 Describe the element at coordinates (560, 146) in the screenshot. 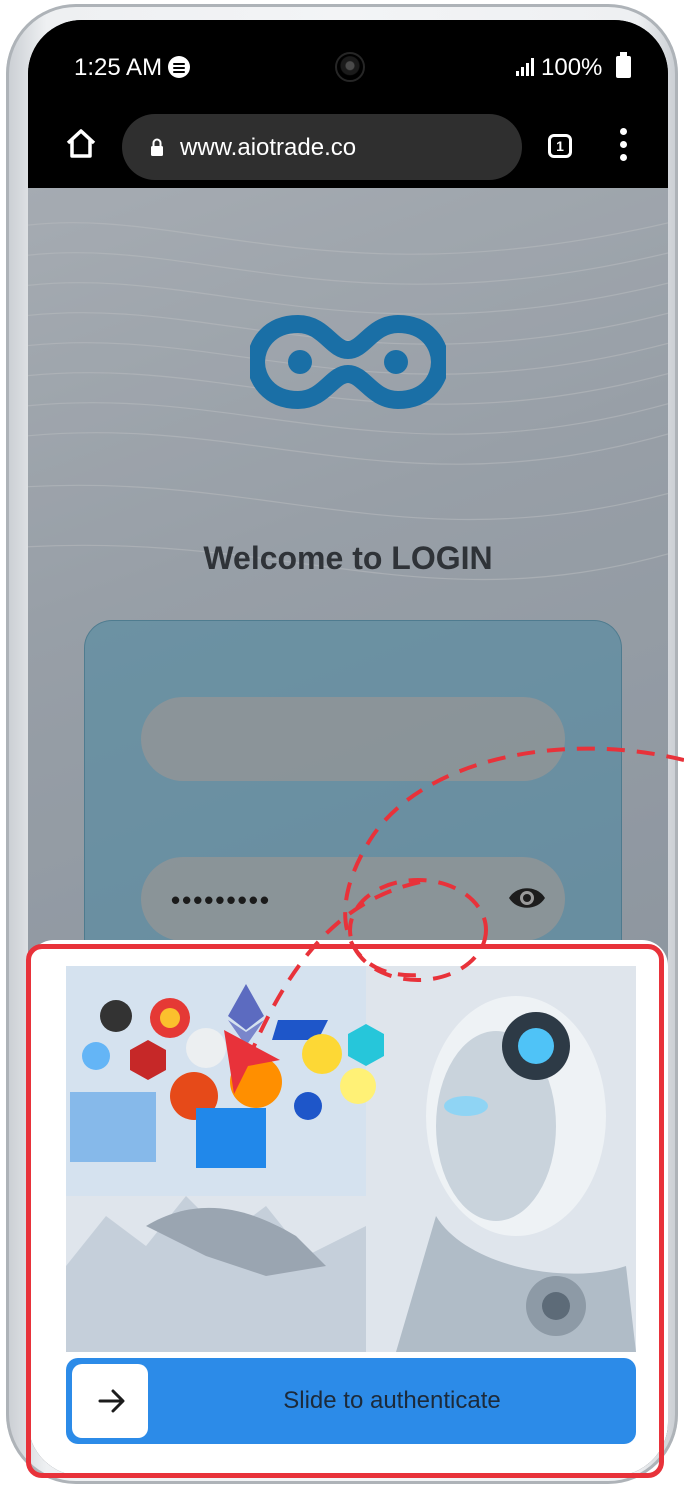

I see `tabs-icon: 1` at that location.